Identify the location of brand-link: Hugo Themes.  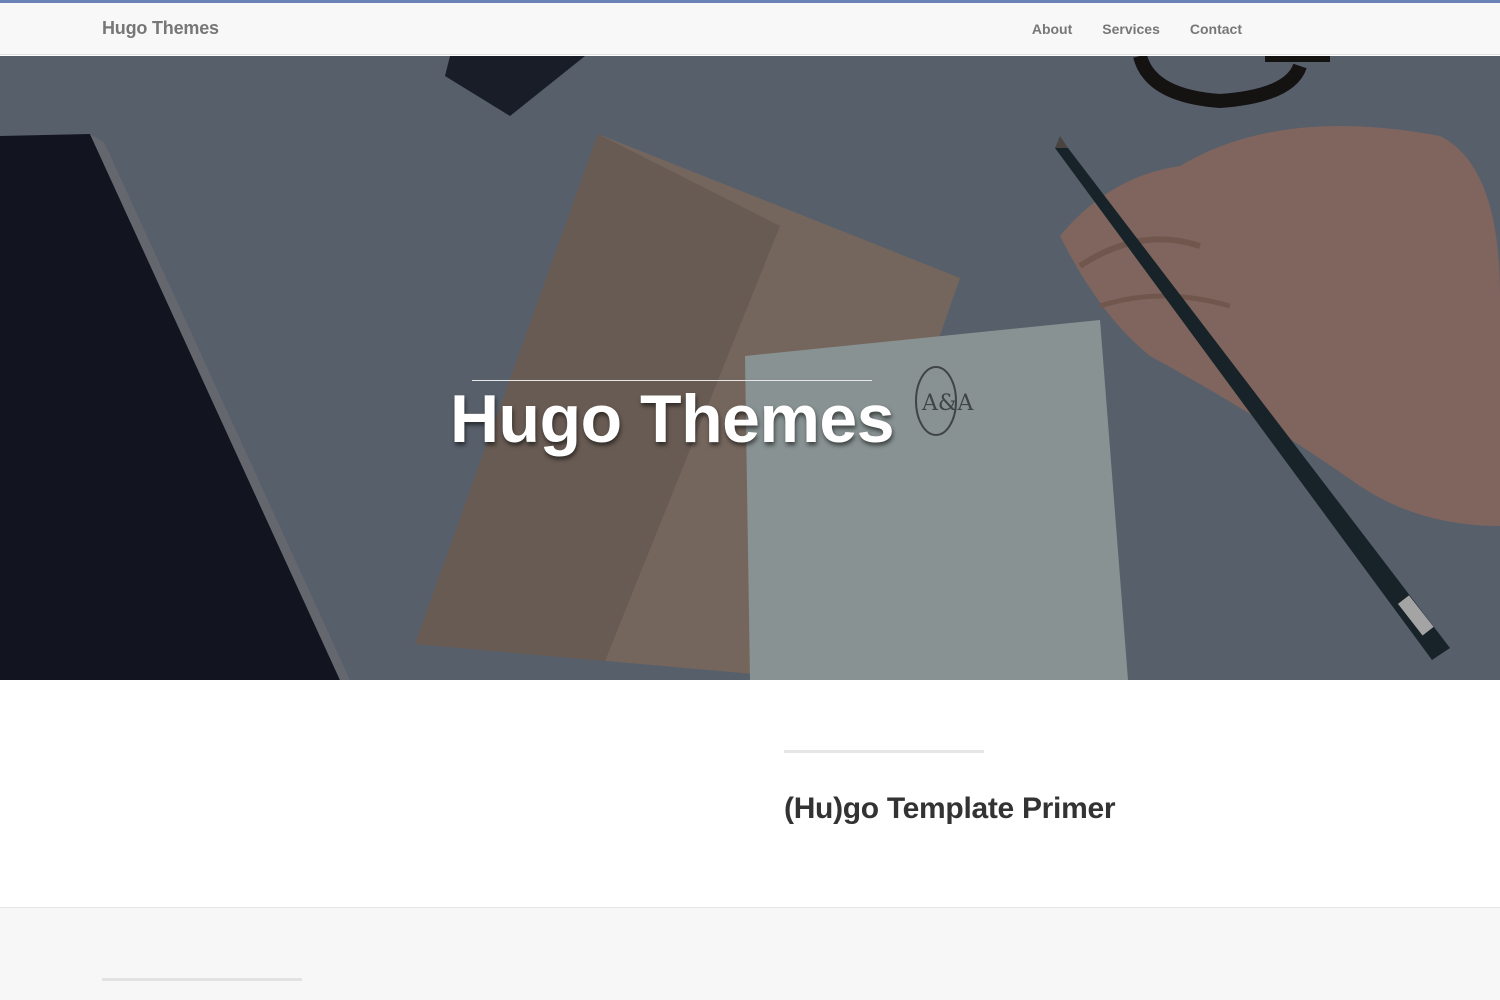
(160, 28).